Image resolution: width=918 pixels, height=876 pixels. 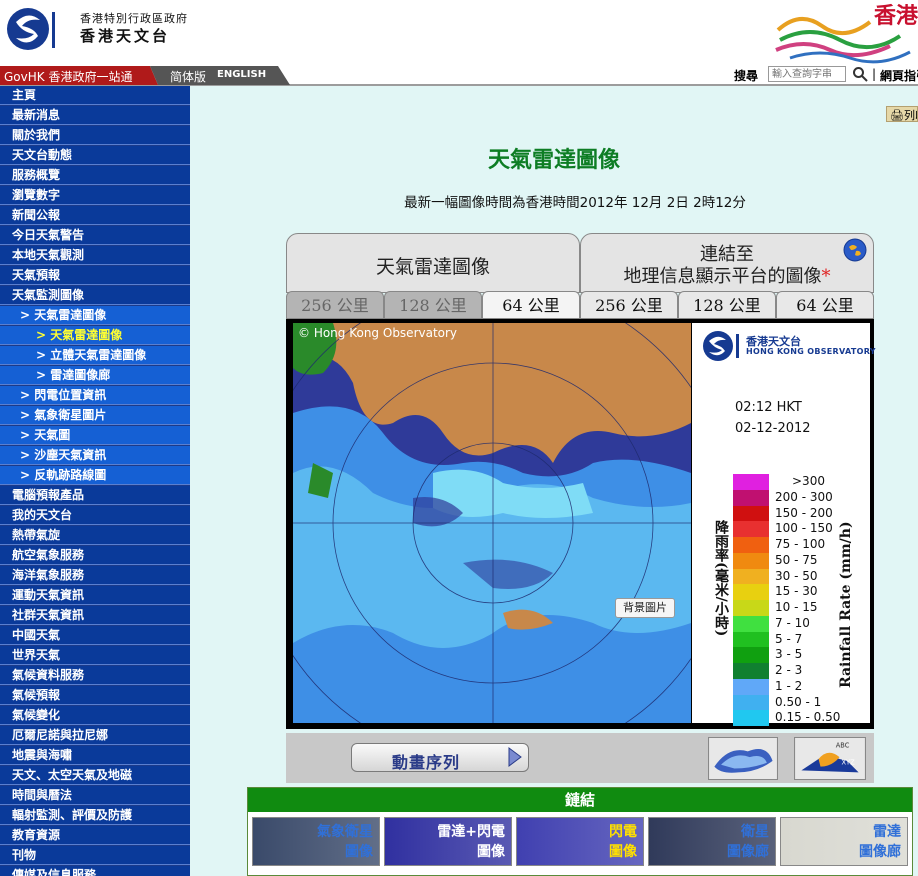 I want to click on tab-gis-range-64km: 64 公里, so click(x=825, y=305).